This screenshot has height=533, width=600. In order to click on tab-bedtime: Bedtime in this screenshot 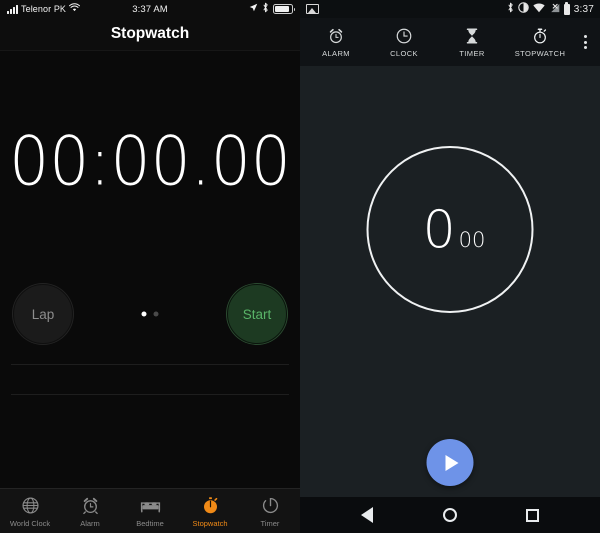, I will do `click(150, 511)`.